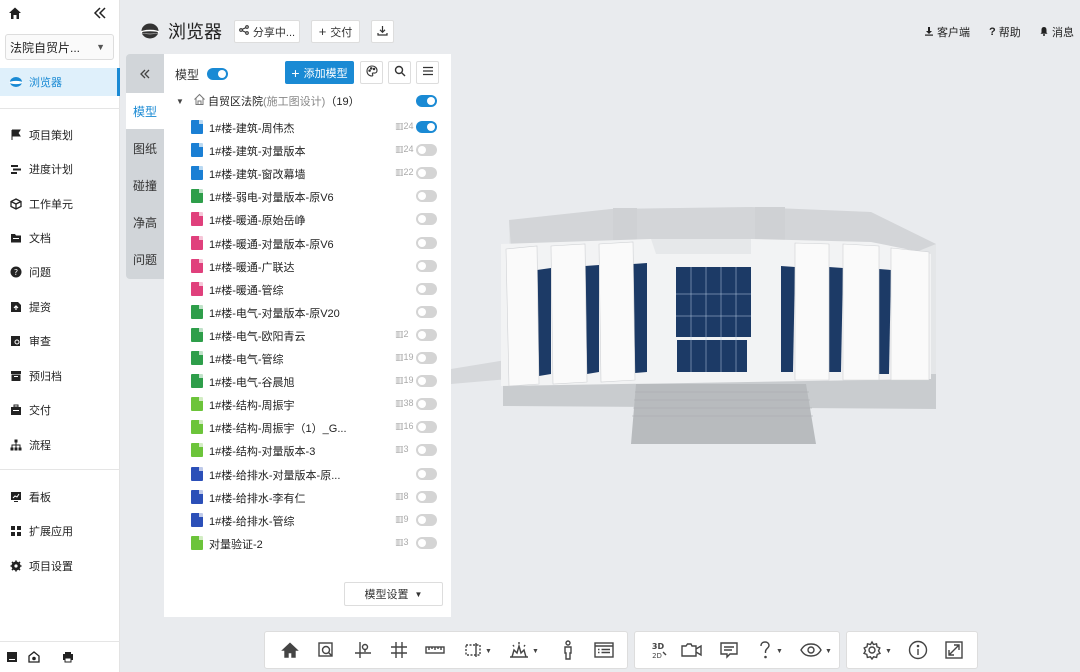 This screenshot has width=1080, height=672. Describe the element at coordinates (877, 651) in the screenshot. I see `settings-button: ▼` at that location.